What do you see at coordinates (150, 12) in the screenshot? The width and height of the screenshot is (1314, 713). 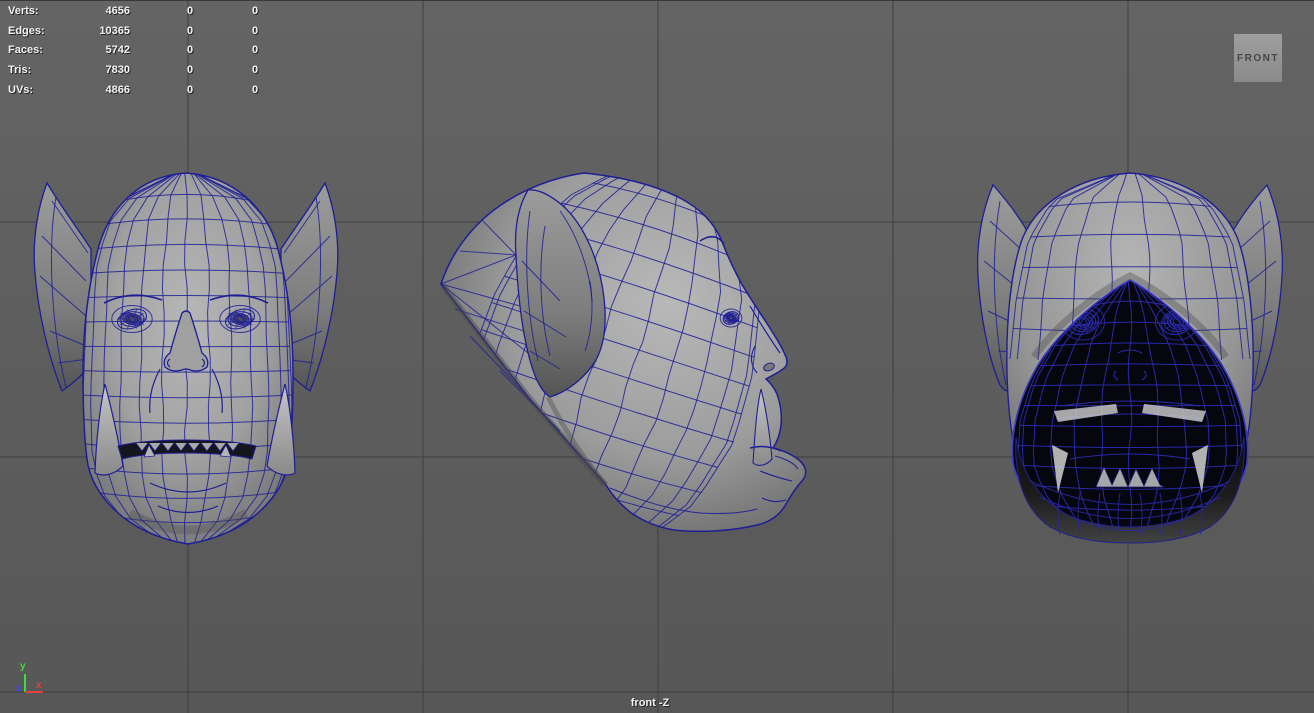 I see `poly-count-row-verts: Verts: 4656 0 0` at bounding box center [150, 12].